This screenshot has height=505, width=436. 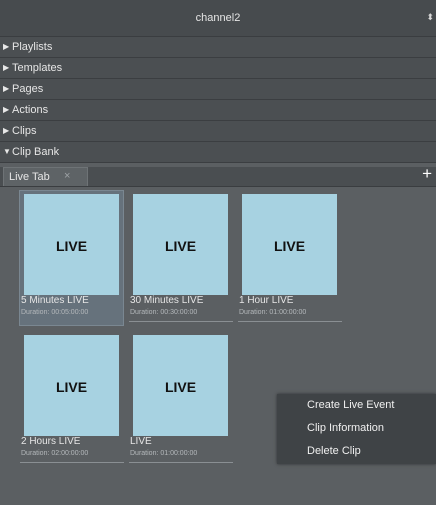 What do you see at coordinates (28, 89) in the screenshot?
I see `section-label: Pages` at bounding box center [28, 89].